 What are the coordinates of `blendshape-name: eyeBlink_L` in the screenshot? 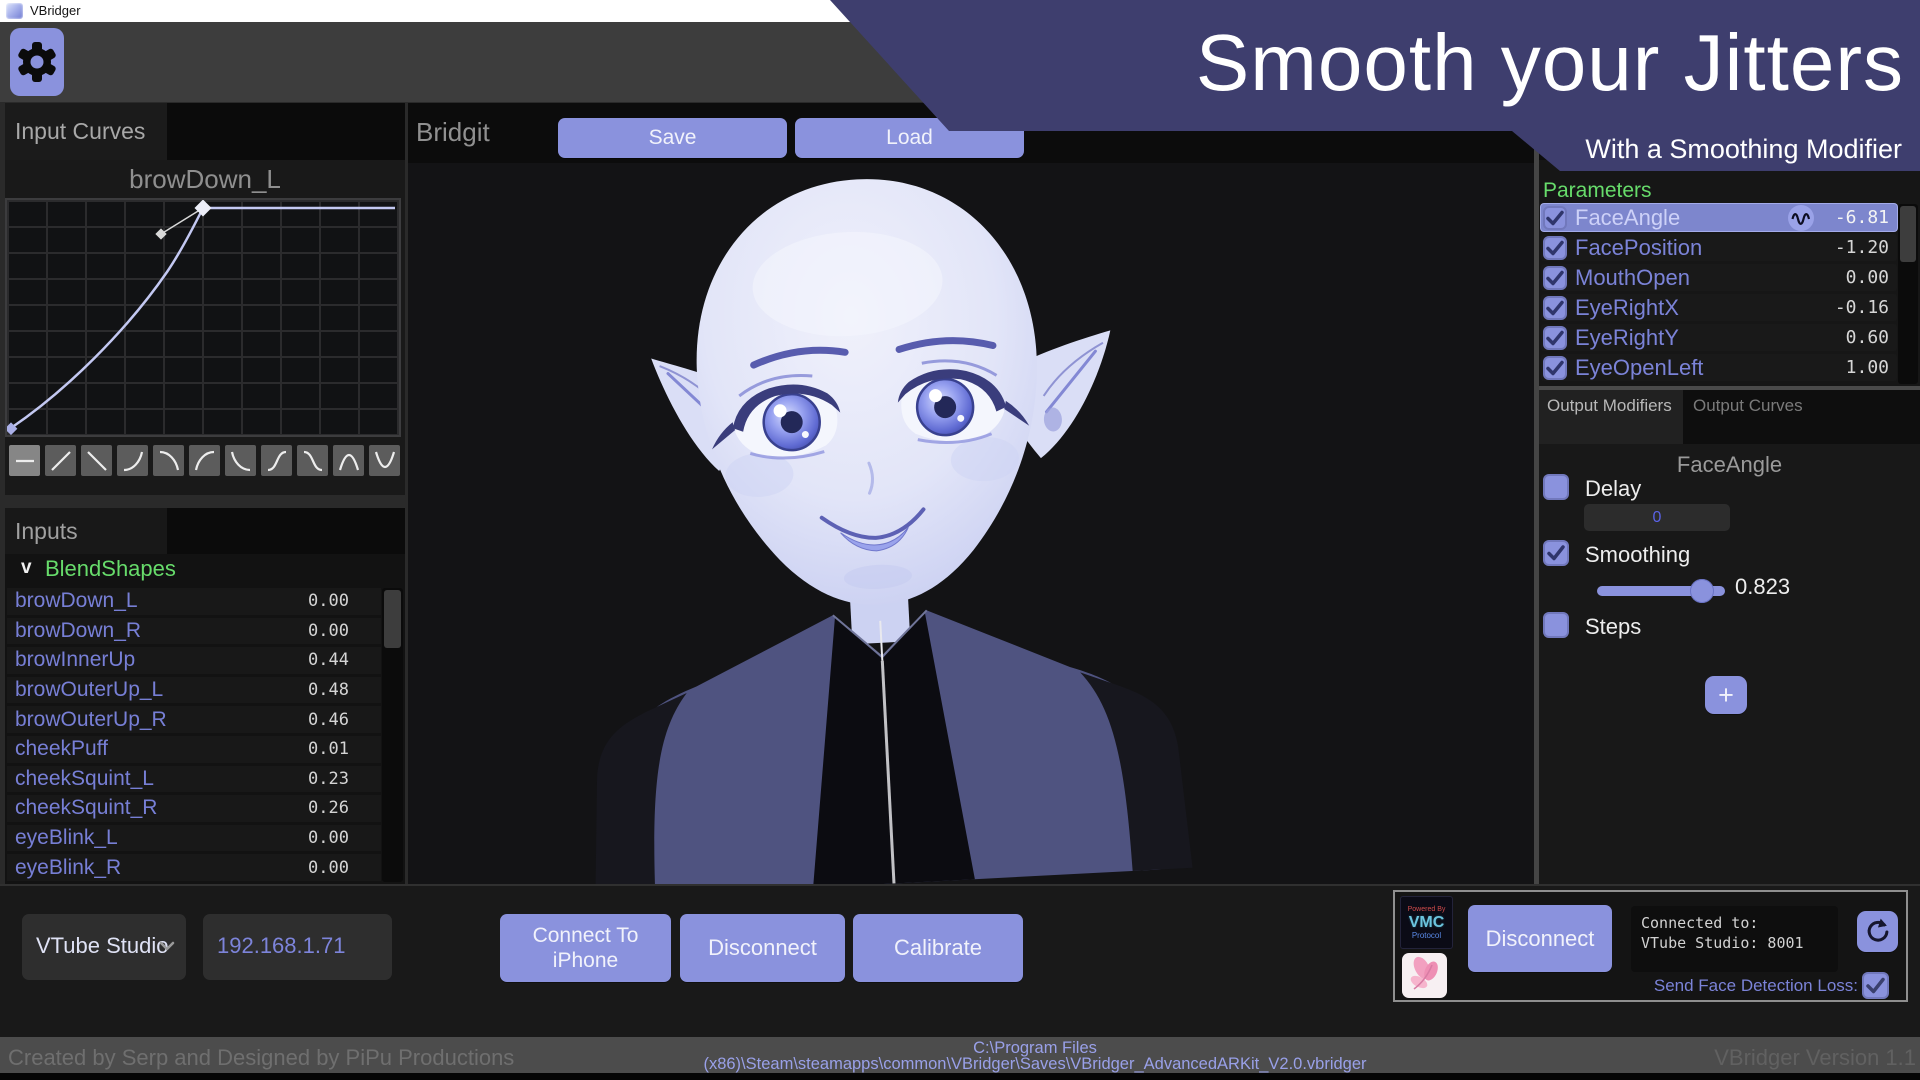 It's located at (66, 838).